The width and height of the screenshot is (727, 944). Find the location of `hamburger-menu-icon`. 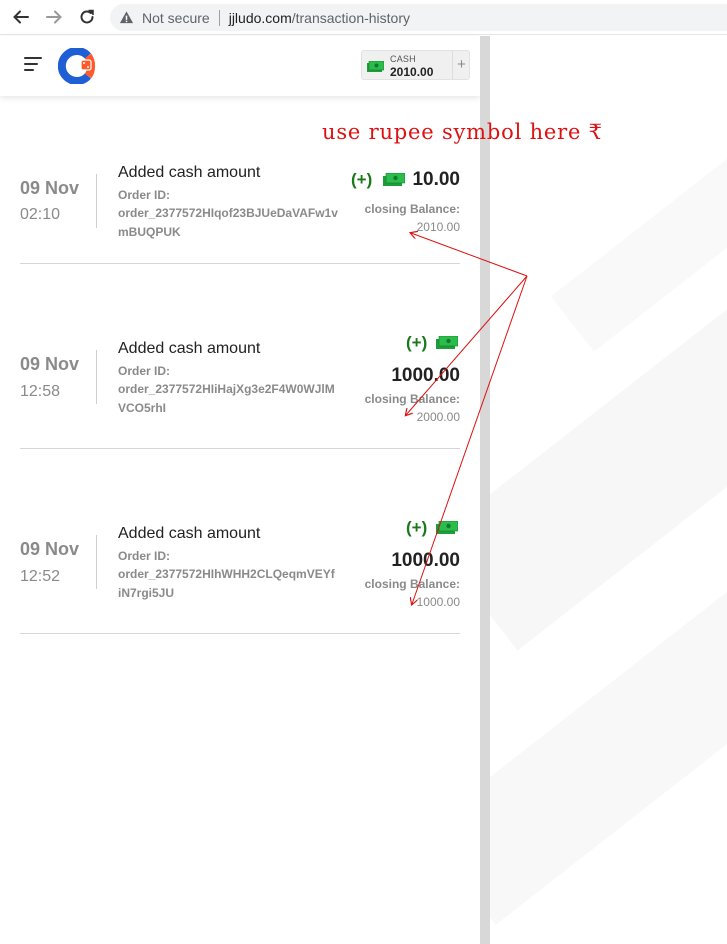

hamburger-menu-icon is located at coordinates (34, 66).